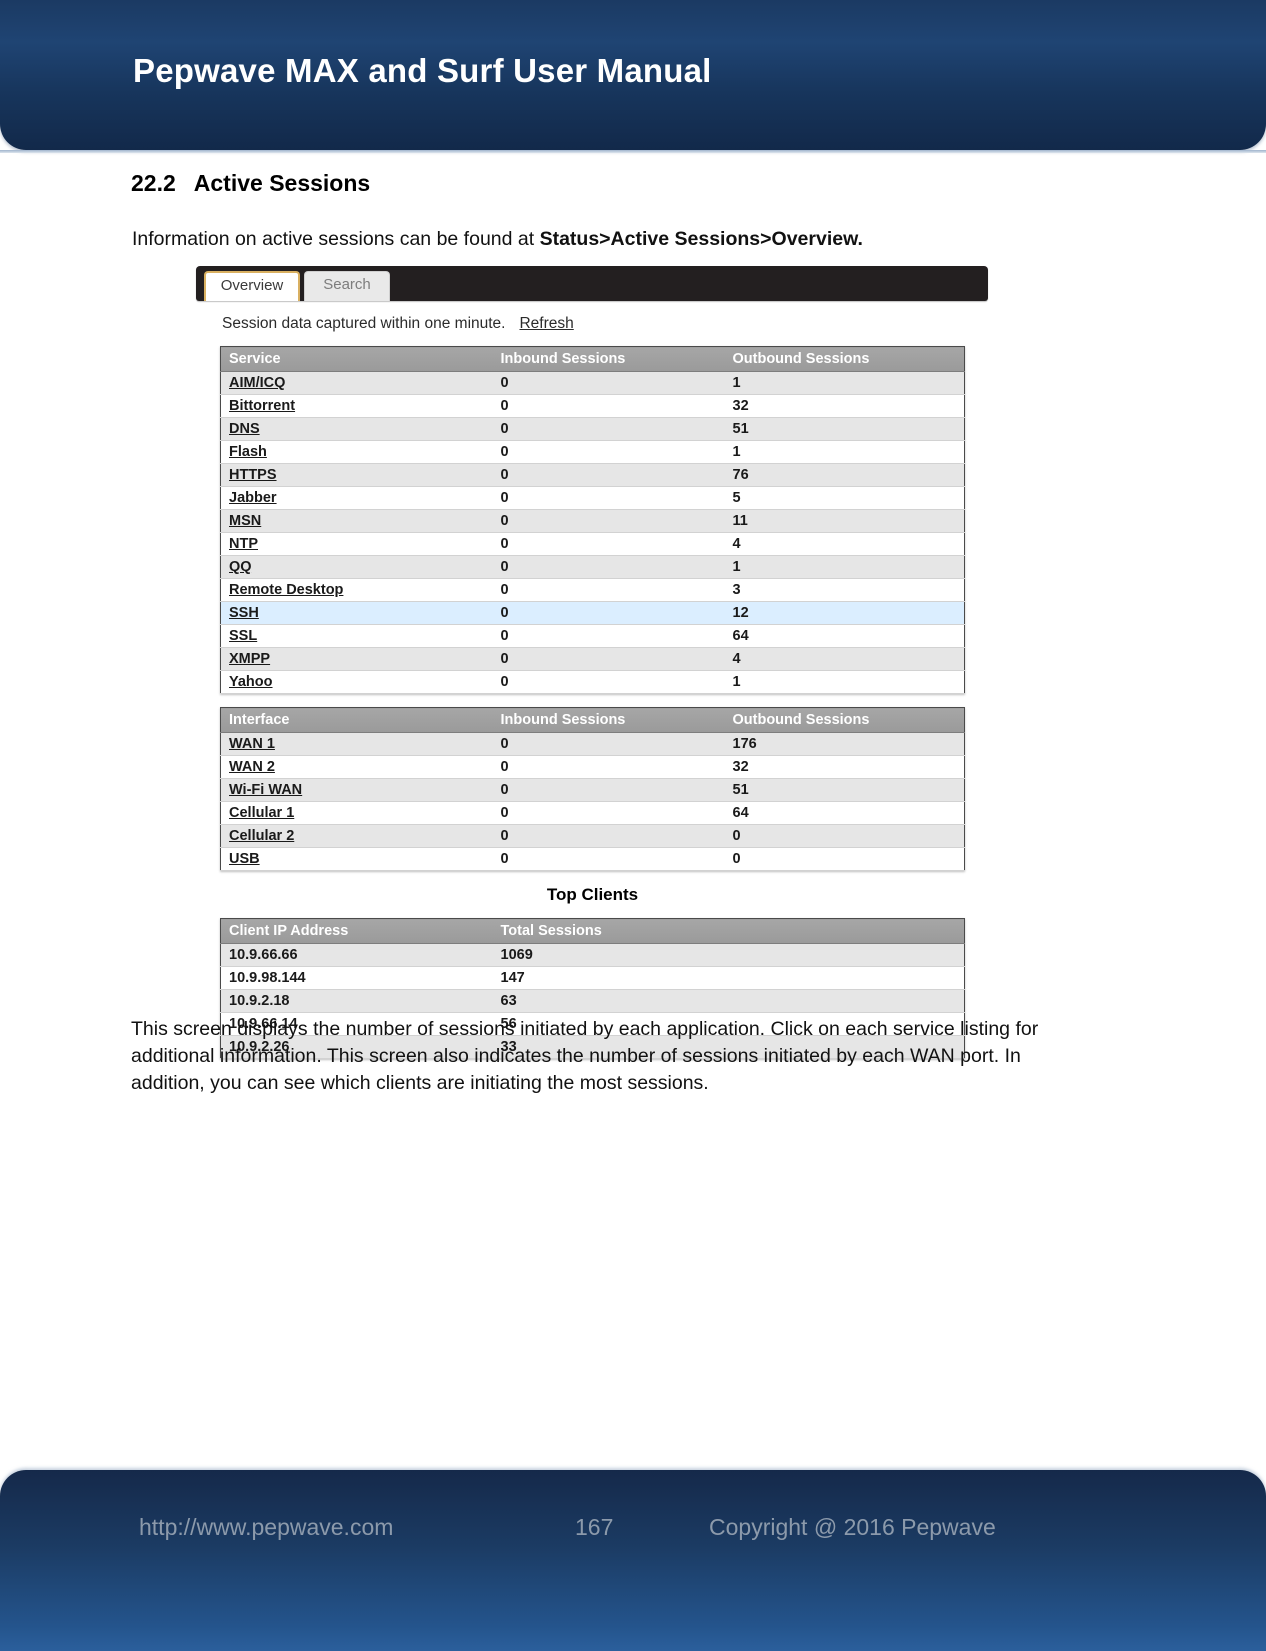 This screenshot has width=1266, height=1651. I want to click on service-name-cell: Yahoo, so click(356, 682).